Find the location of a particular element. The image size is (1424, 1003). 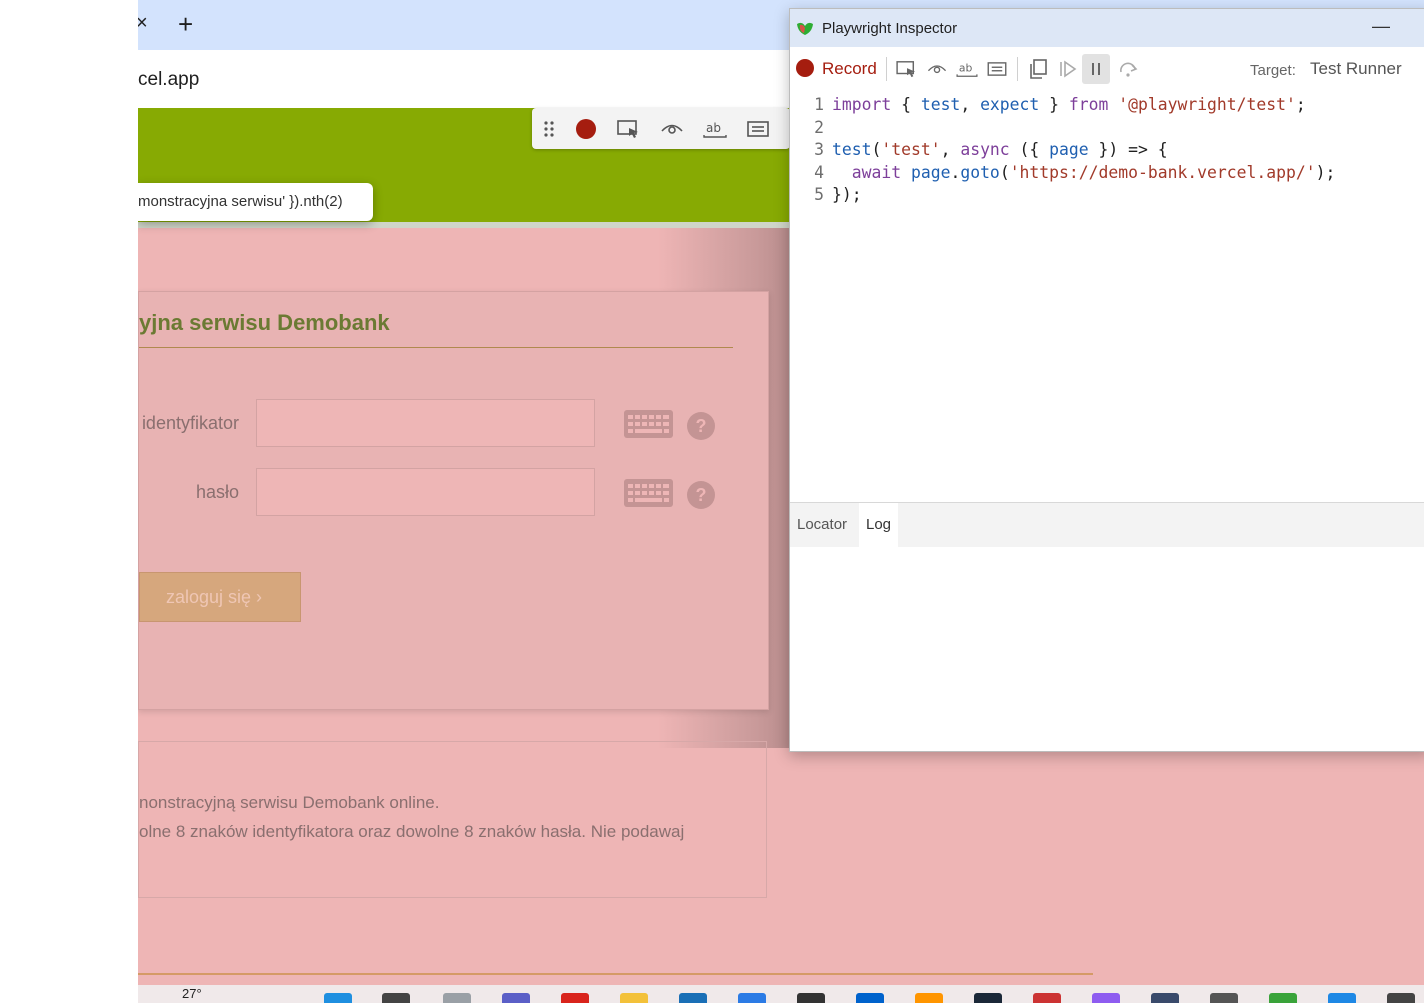

task-view-icon is located at coordinates (457, 998).